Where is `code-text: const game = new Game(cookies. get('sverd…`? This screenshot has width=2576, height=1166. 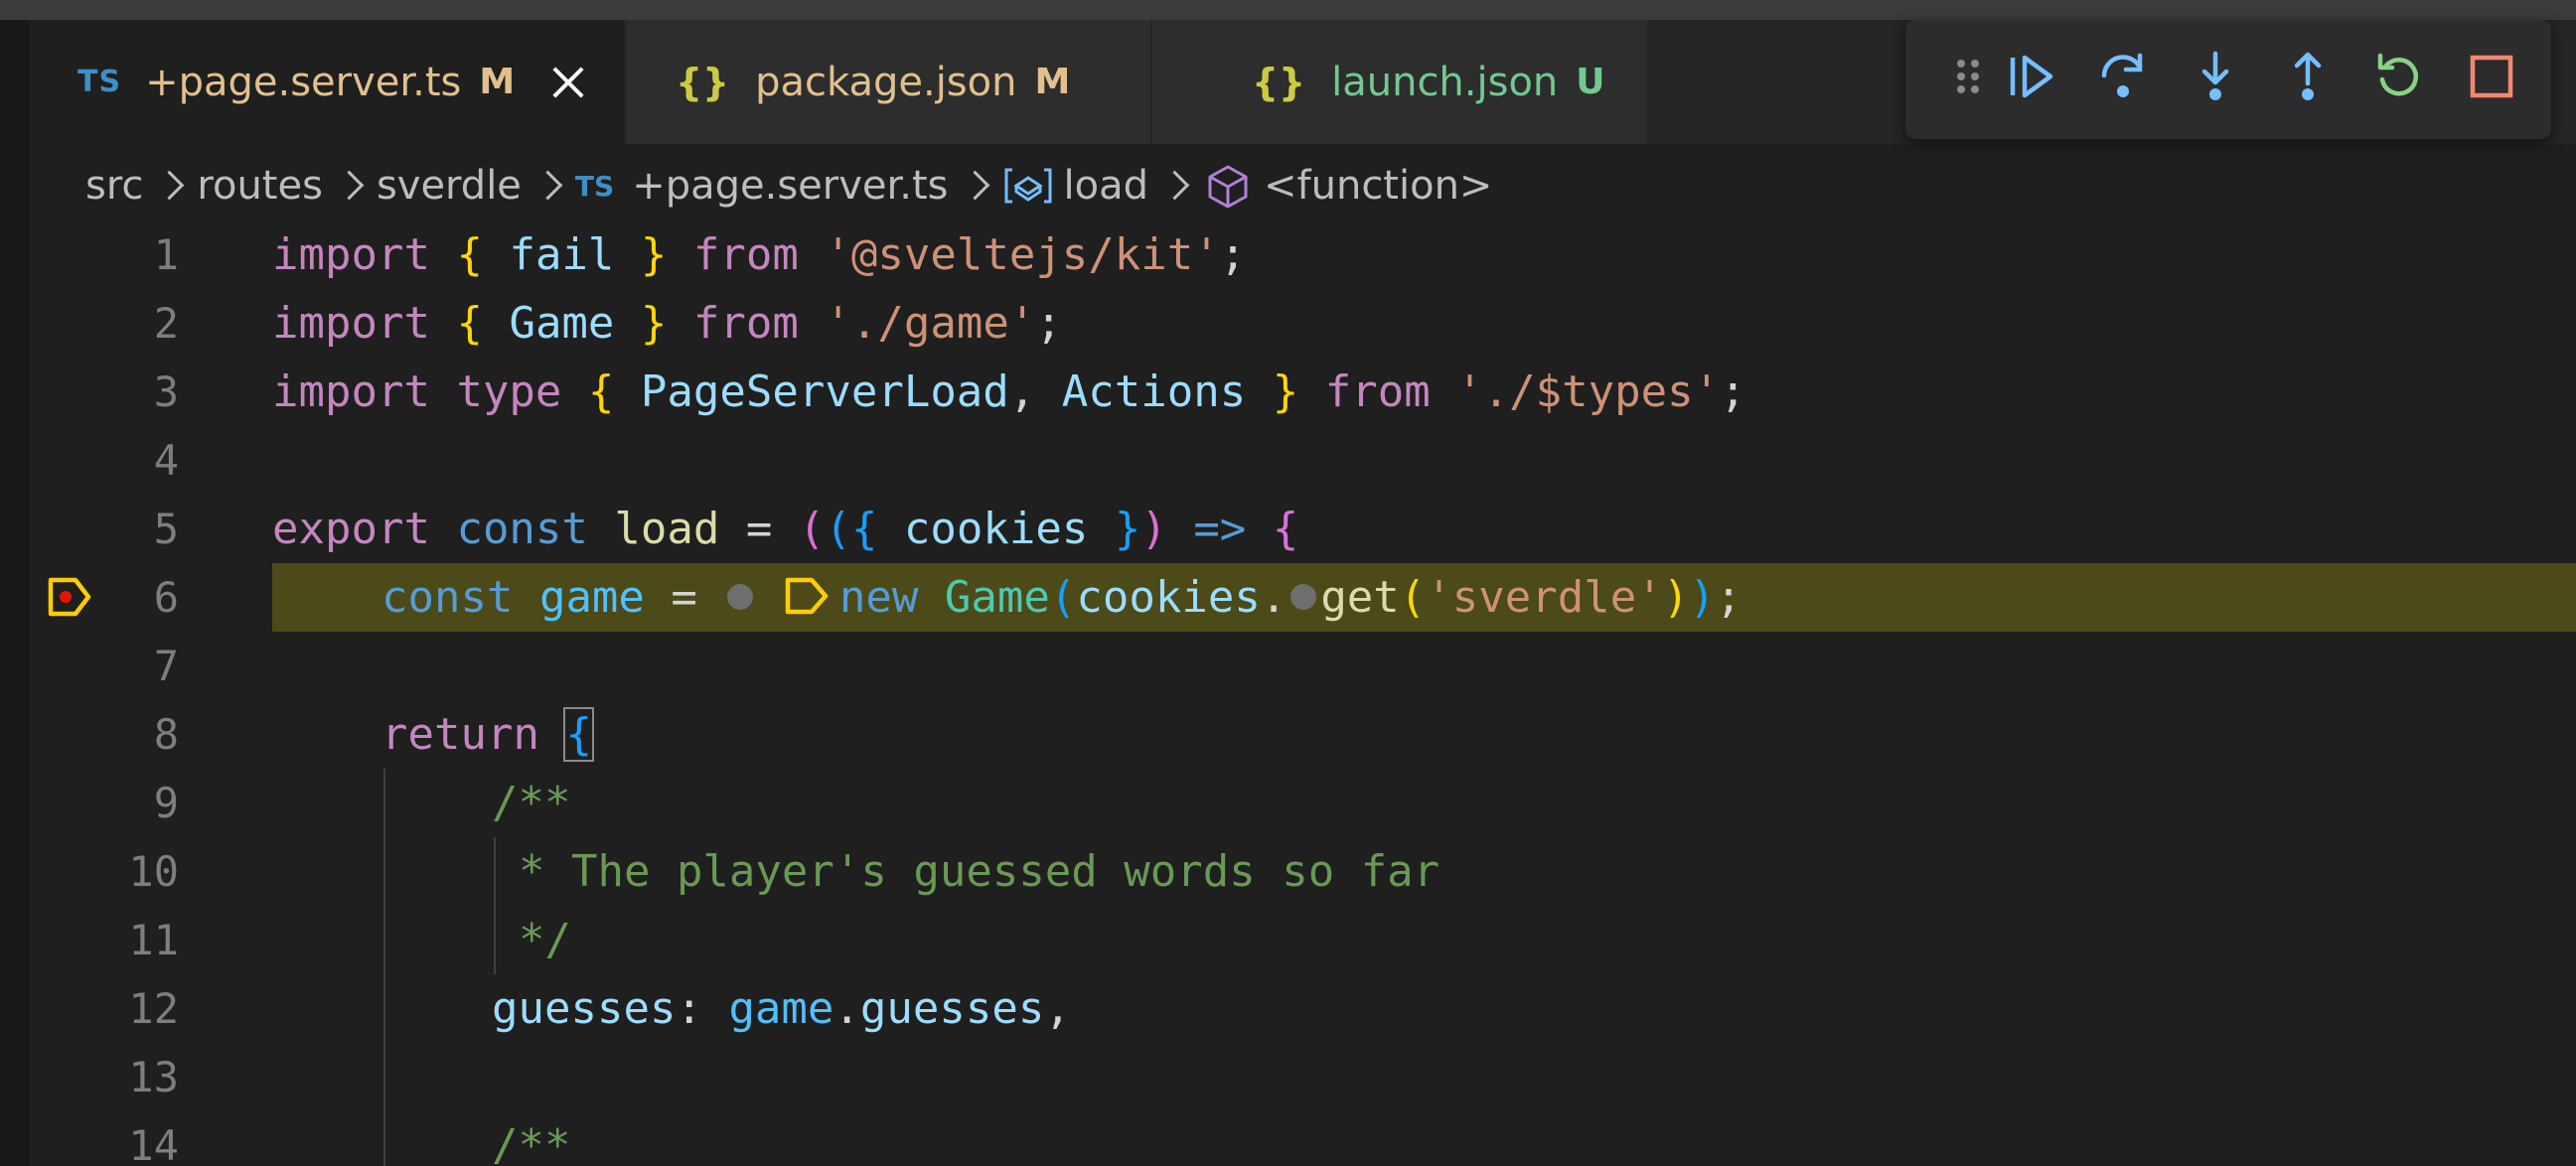 code-text: const game = new Game(cookies. get('sverd… is located at coordinates (1062, 597).